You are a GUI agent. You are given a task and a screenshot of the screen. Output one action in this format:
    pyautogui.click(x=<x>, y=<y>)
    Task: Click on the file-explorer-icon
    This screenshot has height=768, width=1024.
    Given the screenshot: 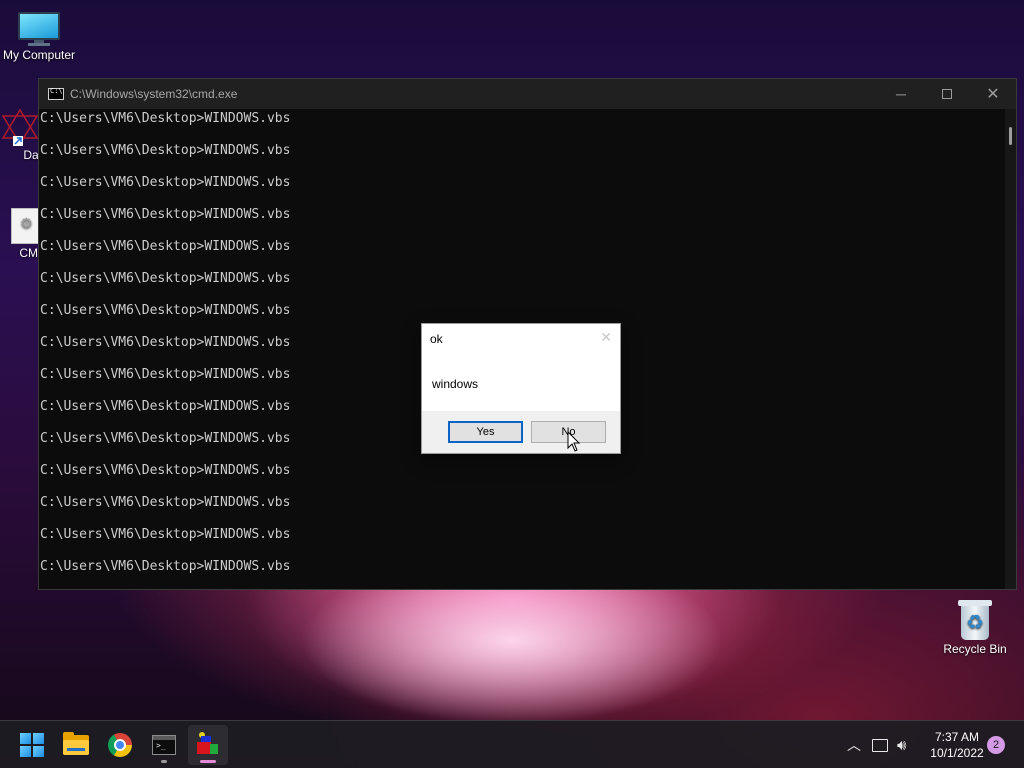 What is the action you would take?
    pyautogui.click(x=76, y=743)
    